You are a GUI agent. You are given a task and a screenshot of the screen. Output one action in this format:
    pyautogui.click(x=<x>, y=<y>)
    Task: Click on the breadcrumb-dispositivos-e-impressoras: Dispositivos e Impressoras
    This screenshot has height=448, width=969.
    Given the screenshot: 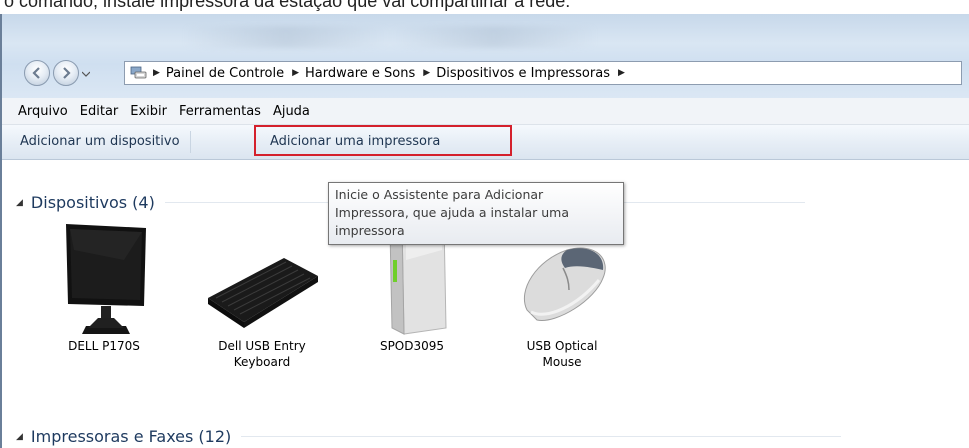 What is the action you would take?
    pyautogui.click(x=523, y=73)
    